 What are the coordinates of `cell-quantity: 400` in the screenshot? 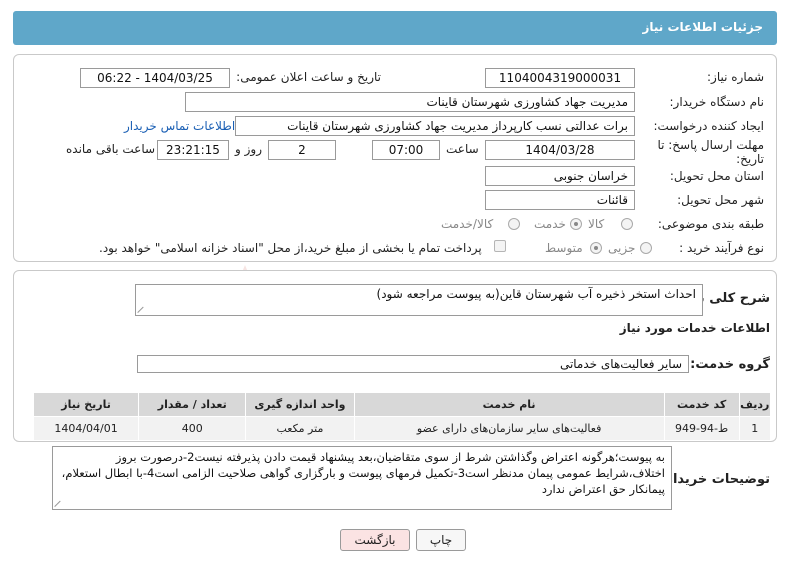 It's located at (192, 428).